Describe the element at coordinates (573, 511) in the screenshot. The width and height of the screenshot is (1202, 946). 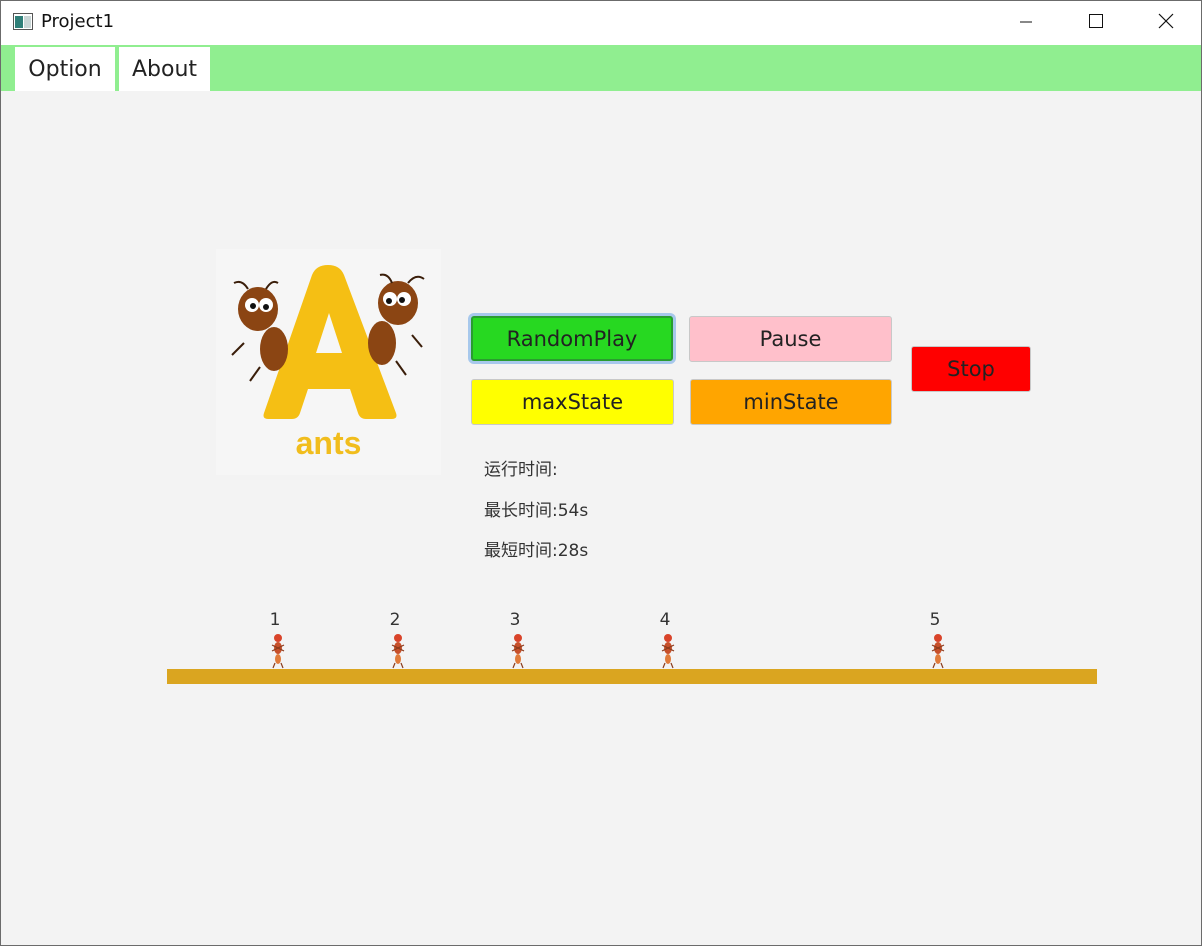
I see `max-time-value: 54s` at that location.